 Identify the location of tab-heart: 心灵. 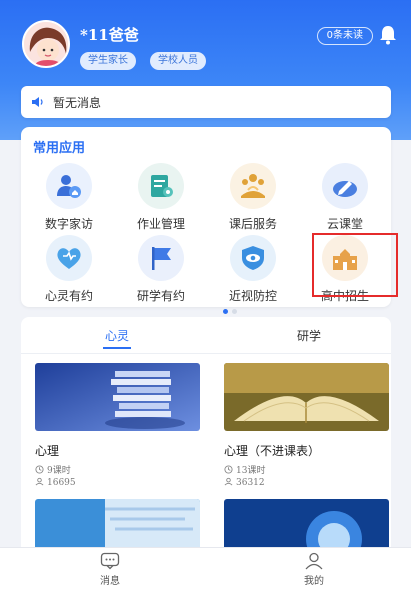
(117, 335).